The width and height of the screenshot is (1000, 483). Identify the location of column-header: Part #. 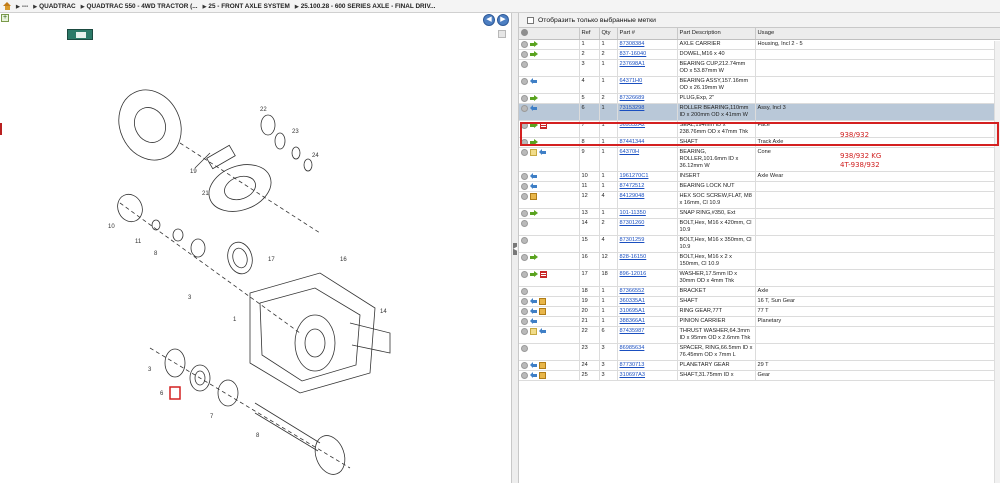
(647, 34).